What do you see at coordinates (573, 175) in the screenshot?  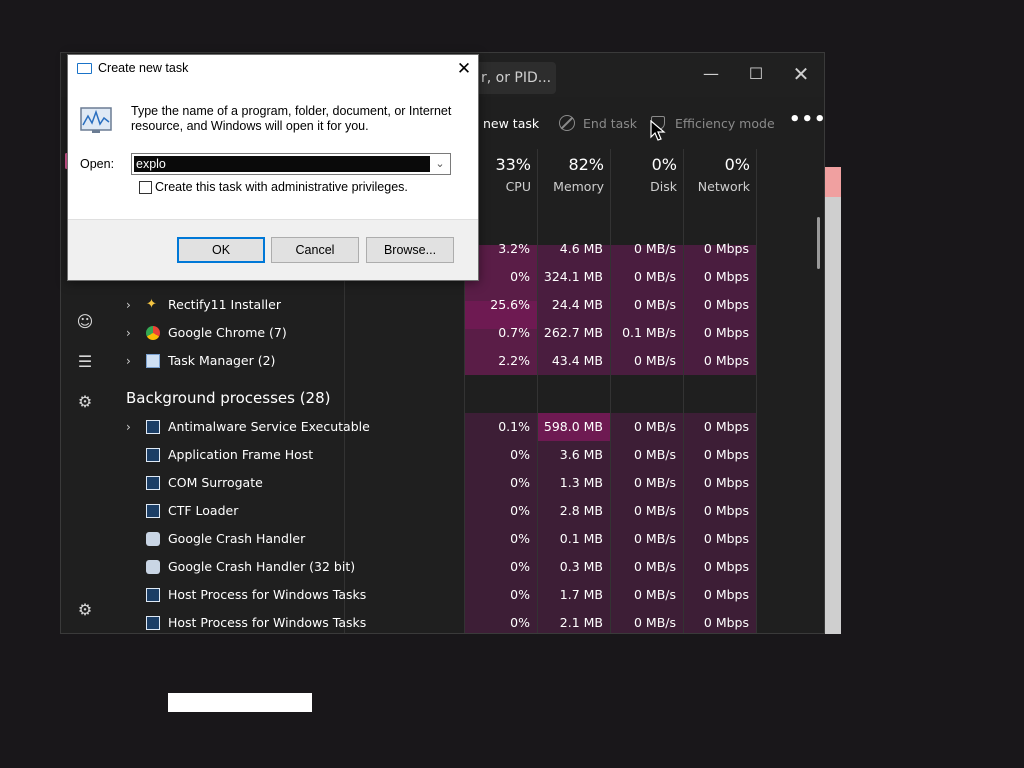 I see `memory-column-header: 82% Memory` at bounding box center [573, 175].